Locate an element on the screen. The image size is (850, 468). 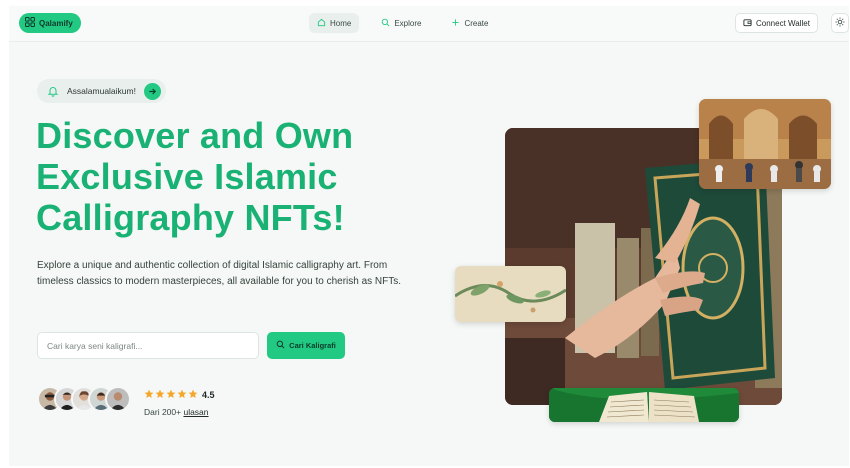
grid-icon is located at coordinates (30, 23).